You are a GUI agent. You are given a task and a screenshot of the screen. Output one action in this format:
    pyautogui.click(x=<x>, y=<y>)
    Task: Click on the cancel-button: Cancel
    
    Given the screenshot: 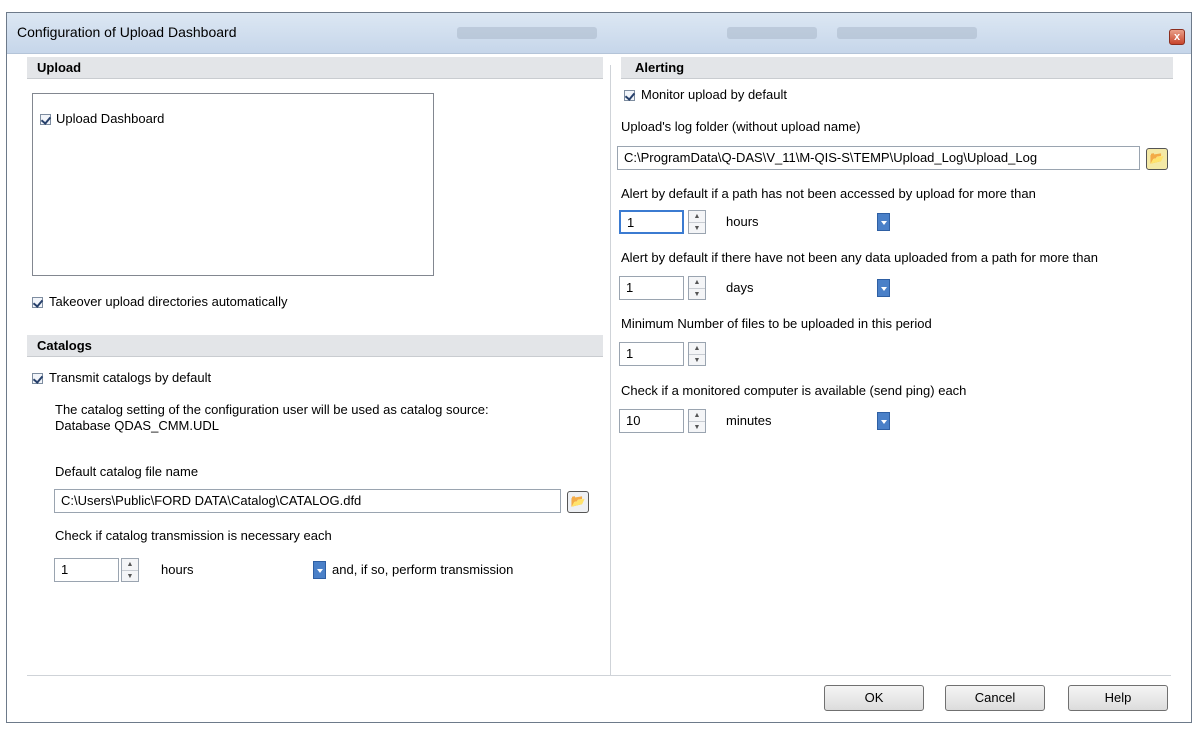 What is the action you would take?
    pyautogui.click(x=995, y=698)
    